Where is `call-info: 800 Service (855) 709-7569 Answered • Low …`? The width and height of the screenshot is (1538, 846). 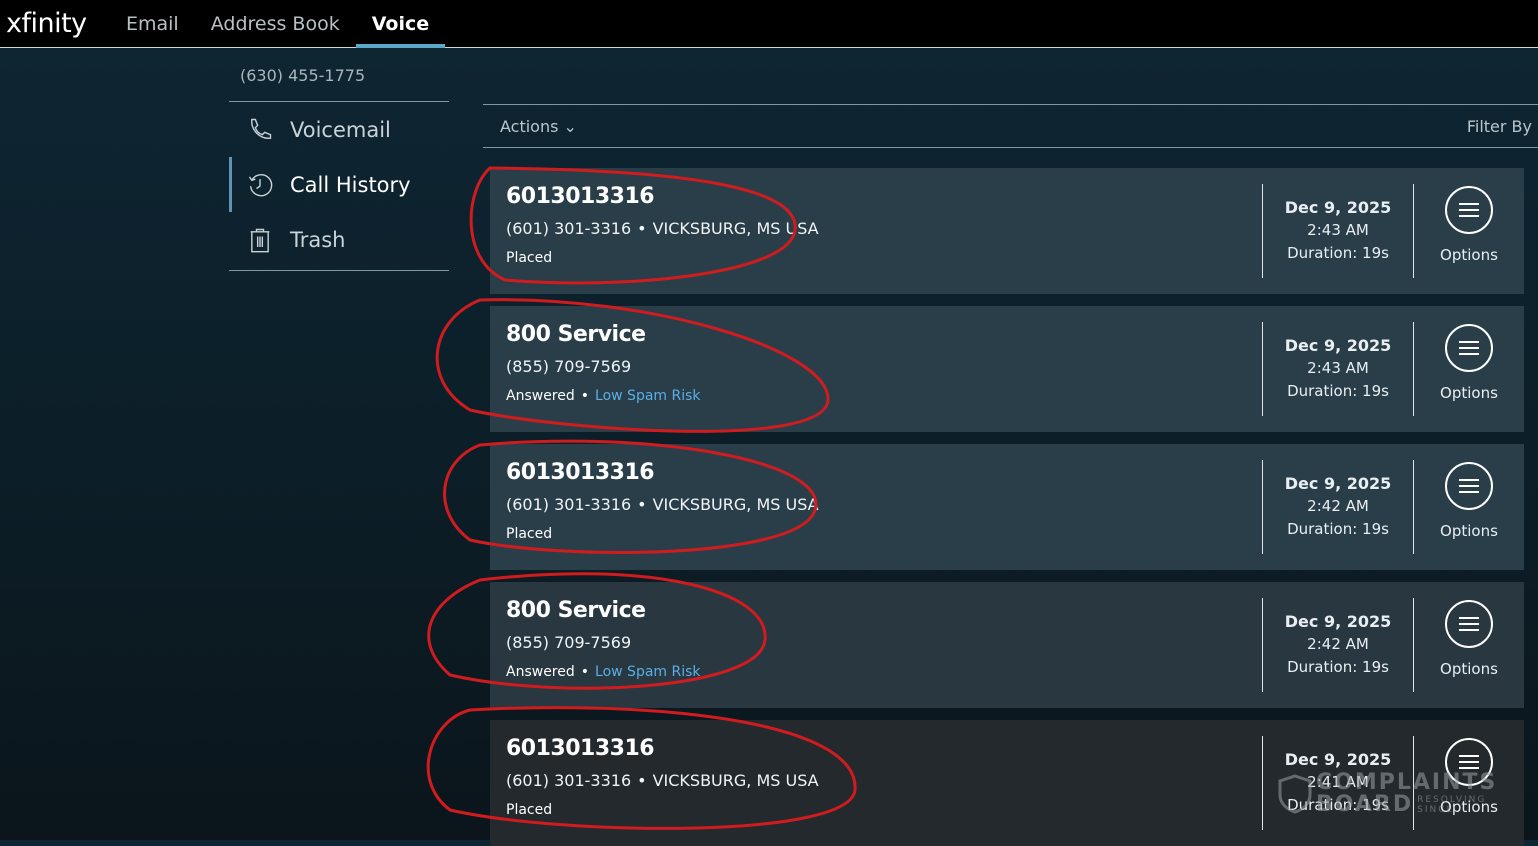
call-info: 800 Service (855) 709-7569 Answered • Low … is located at coordinates (876, 645).